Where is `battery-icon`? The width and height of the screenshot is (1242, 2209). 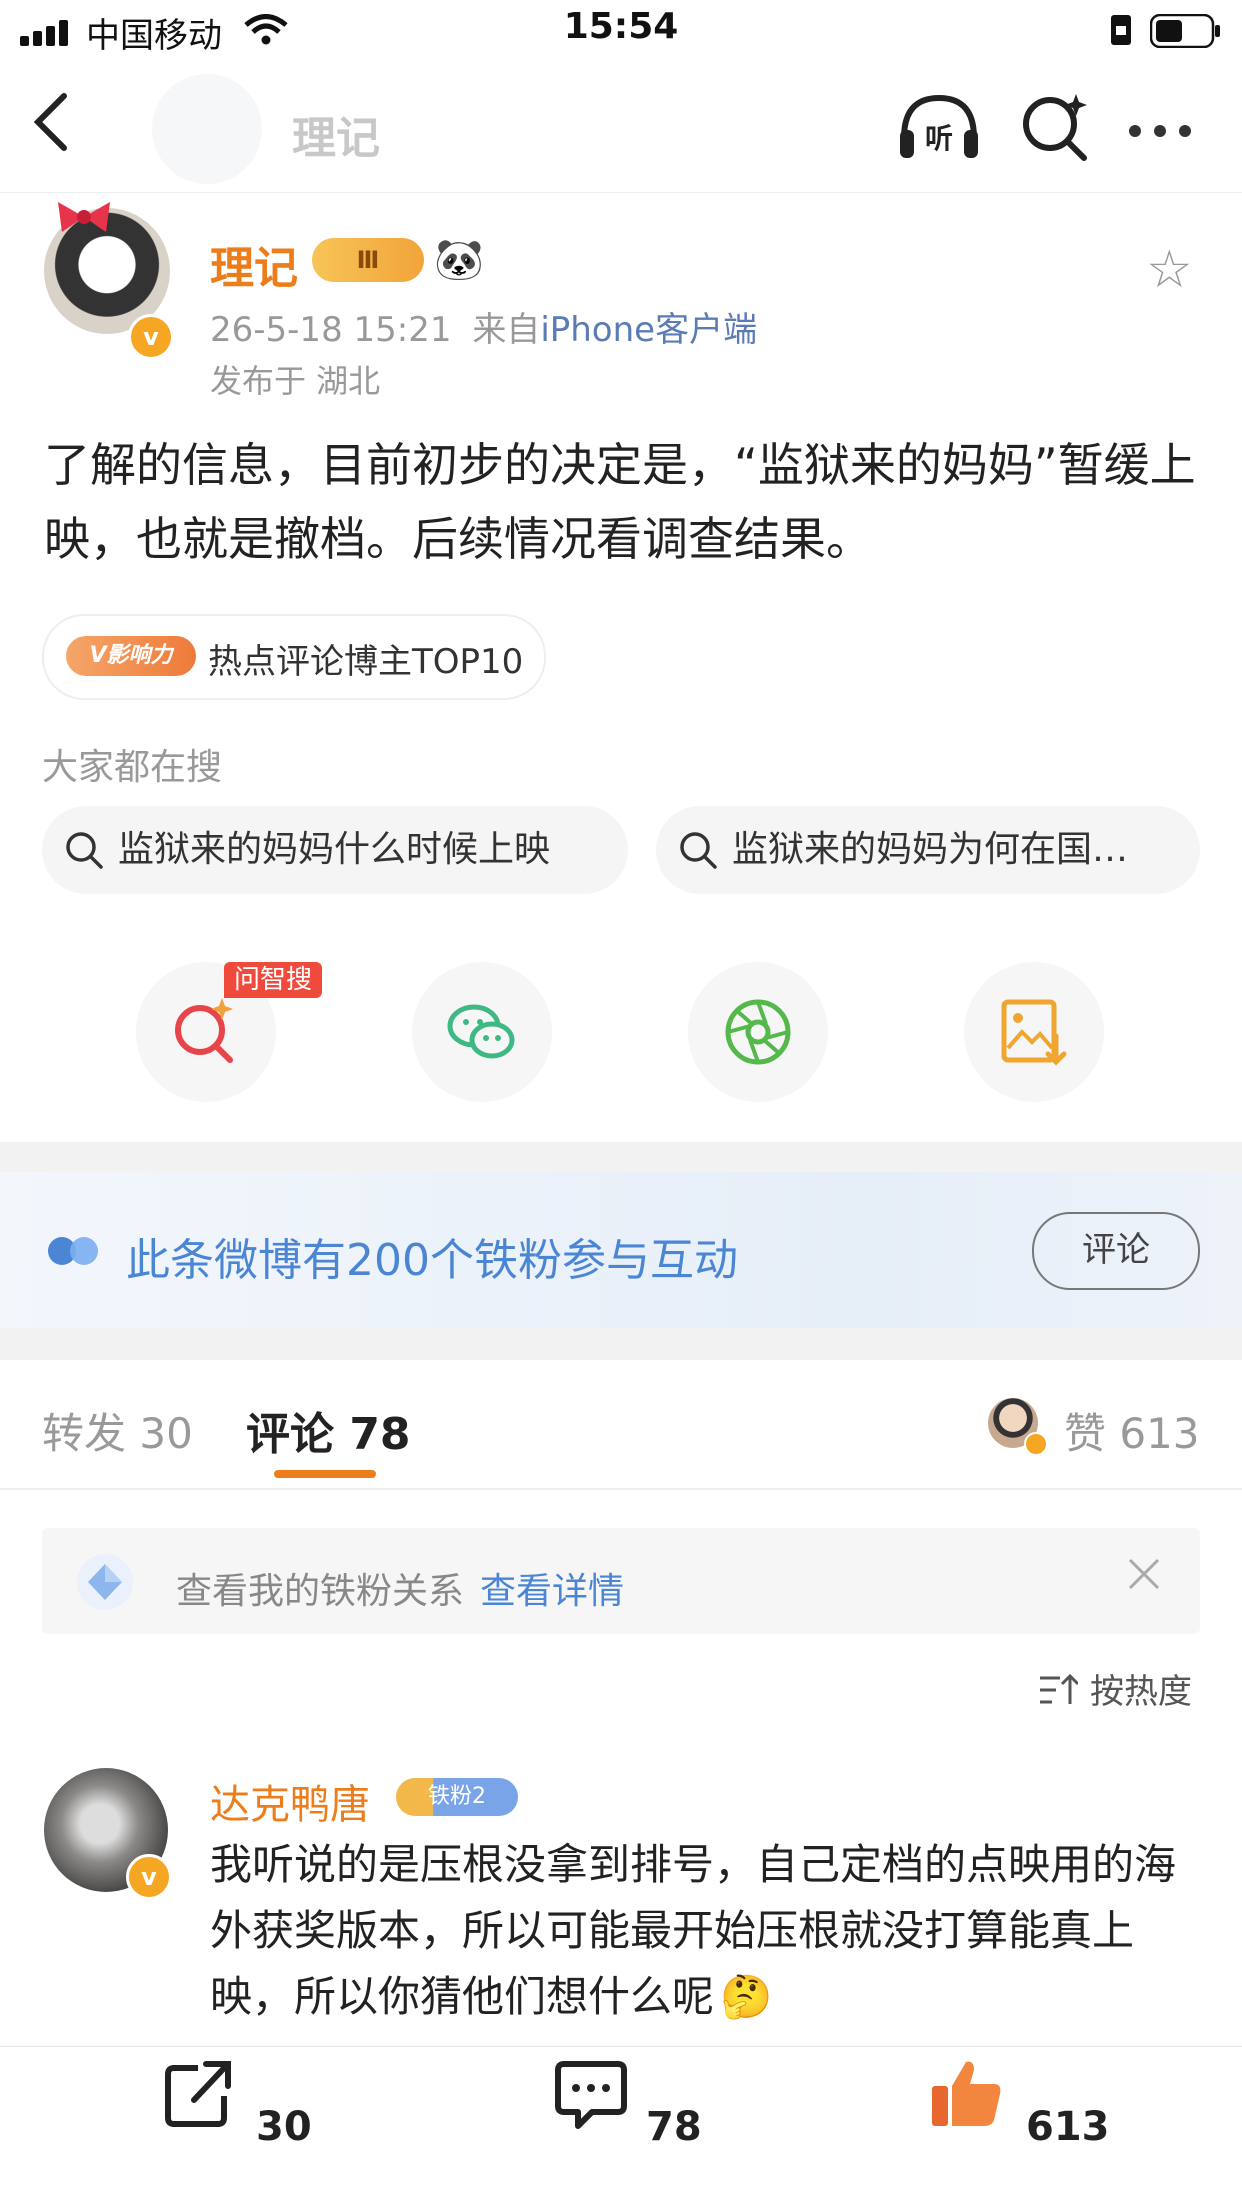
battery-icon is located at coordinates (1185, 31).